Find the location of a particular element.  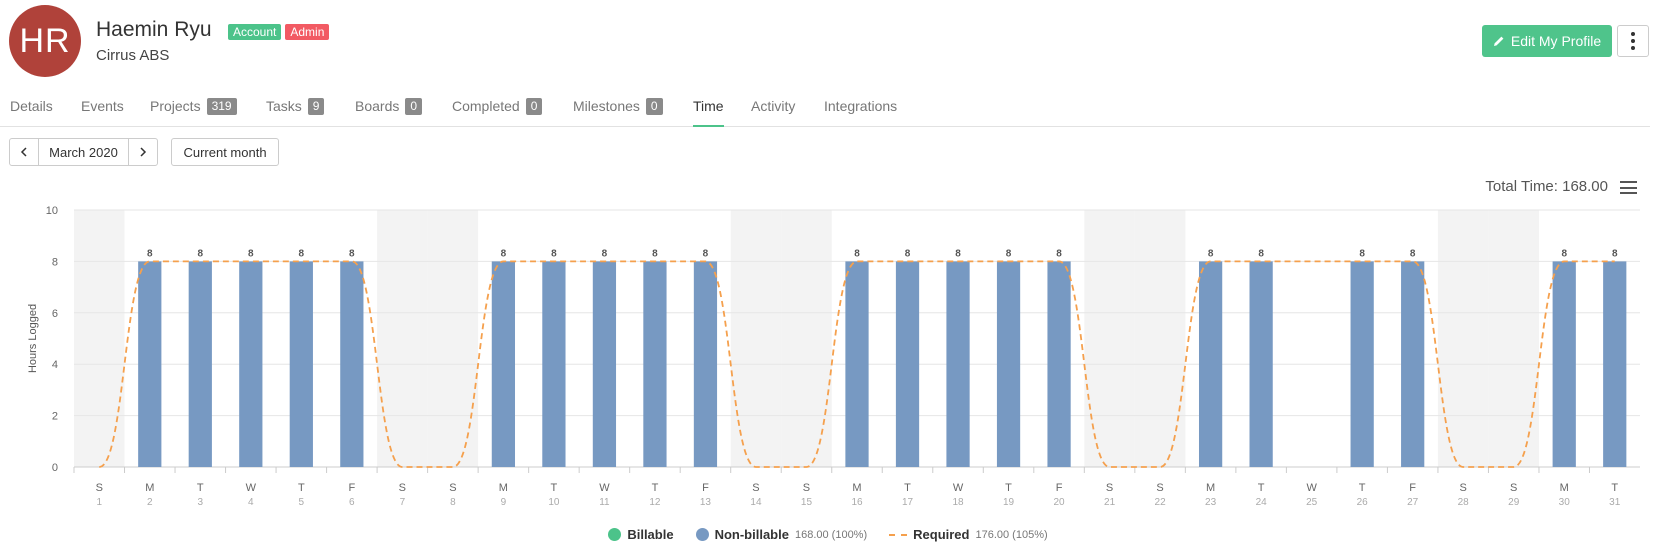

x-tick-day-number: 8 is located at coordinates (453, 502).